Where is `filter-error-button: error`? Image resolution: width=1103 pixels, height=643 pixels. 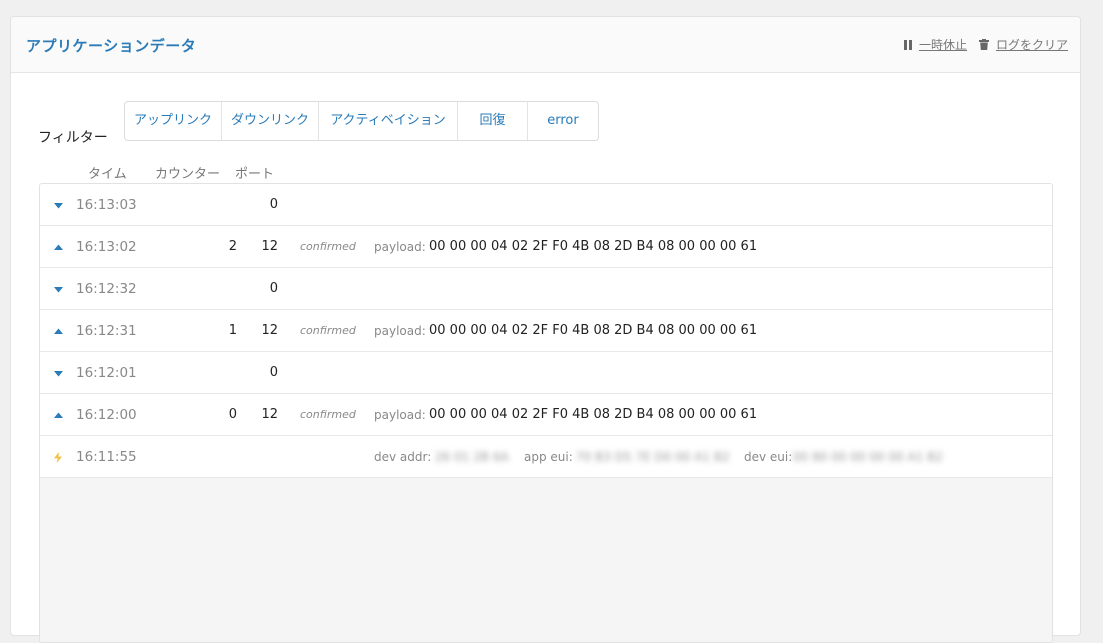 filter-error-button: error is located at coordinates (563, 121).